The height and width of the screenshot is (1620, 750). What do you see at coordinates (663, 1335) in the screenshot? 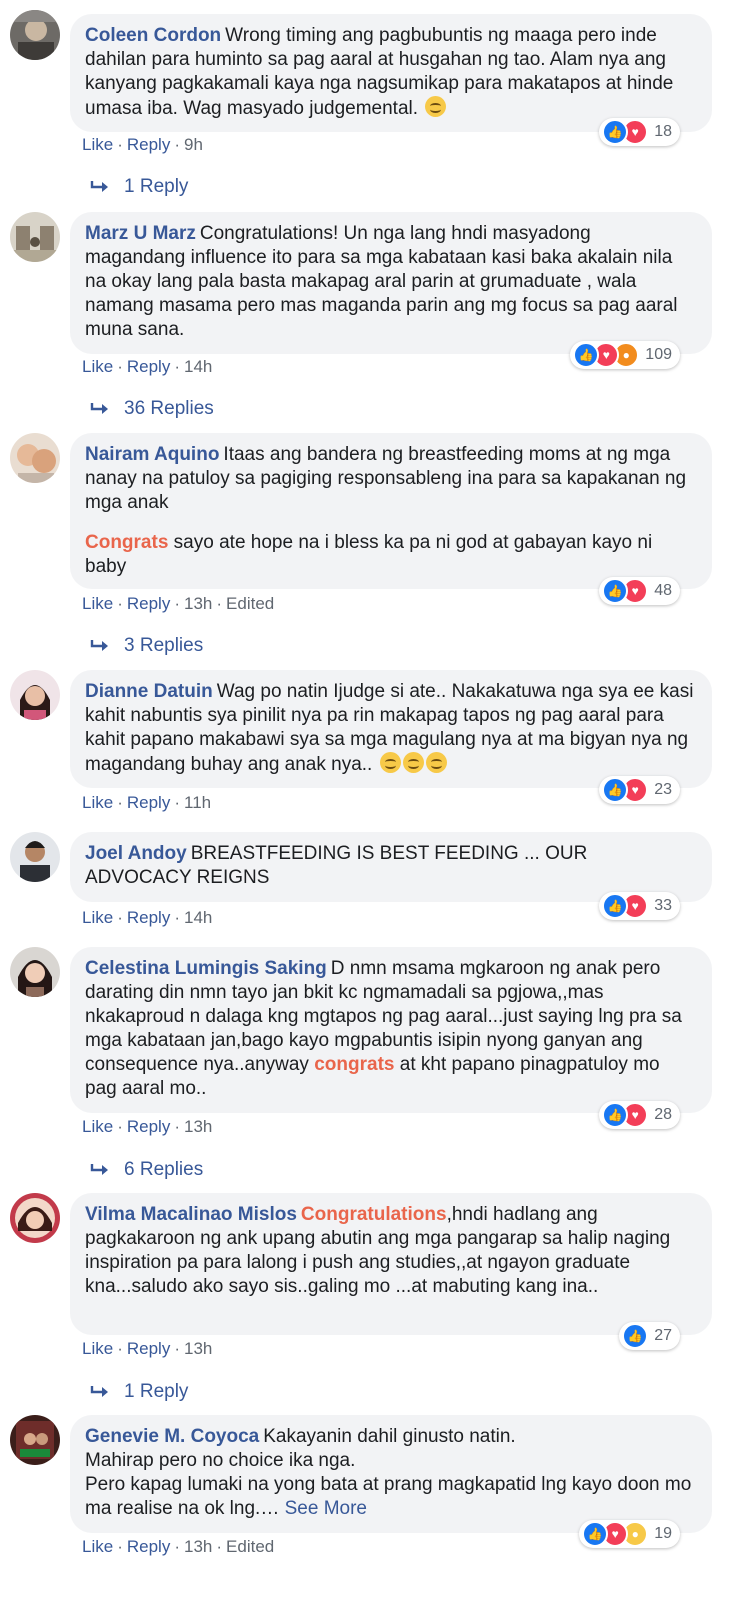
I see `reaction-count: 27` at bounding box center [663, 1335].